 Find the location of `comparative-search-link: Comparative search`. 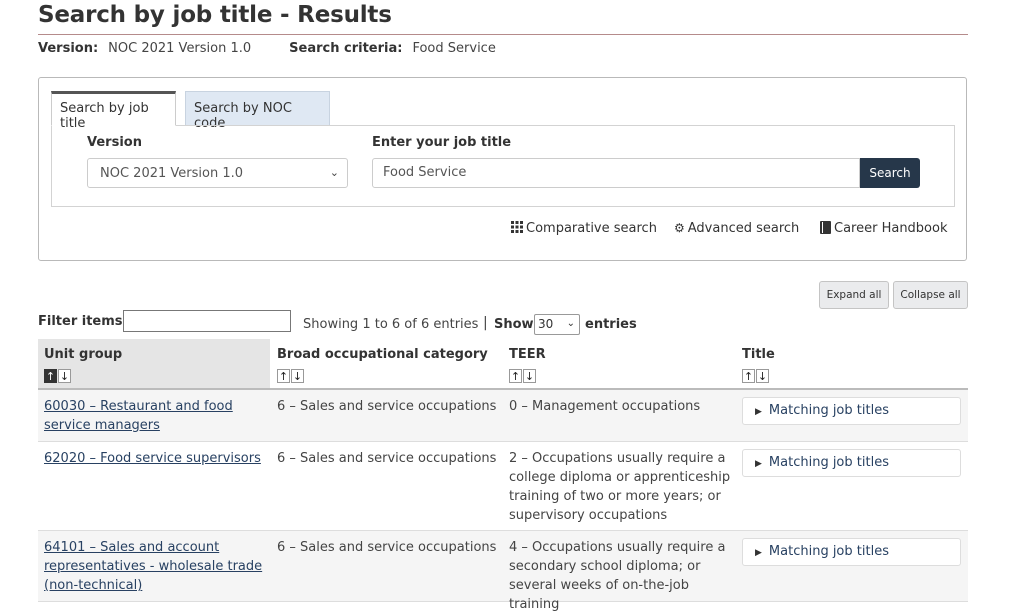

comparative-search-link: Comparative search is located at coordinates (584, 228).